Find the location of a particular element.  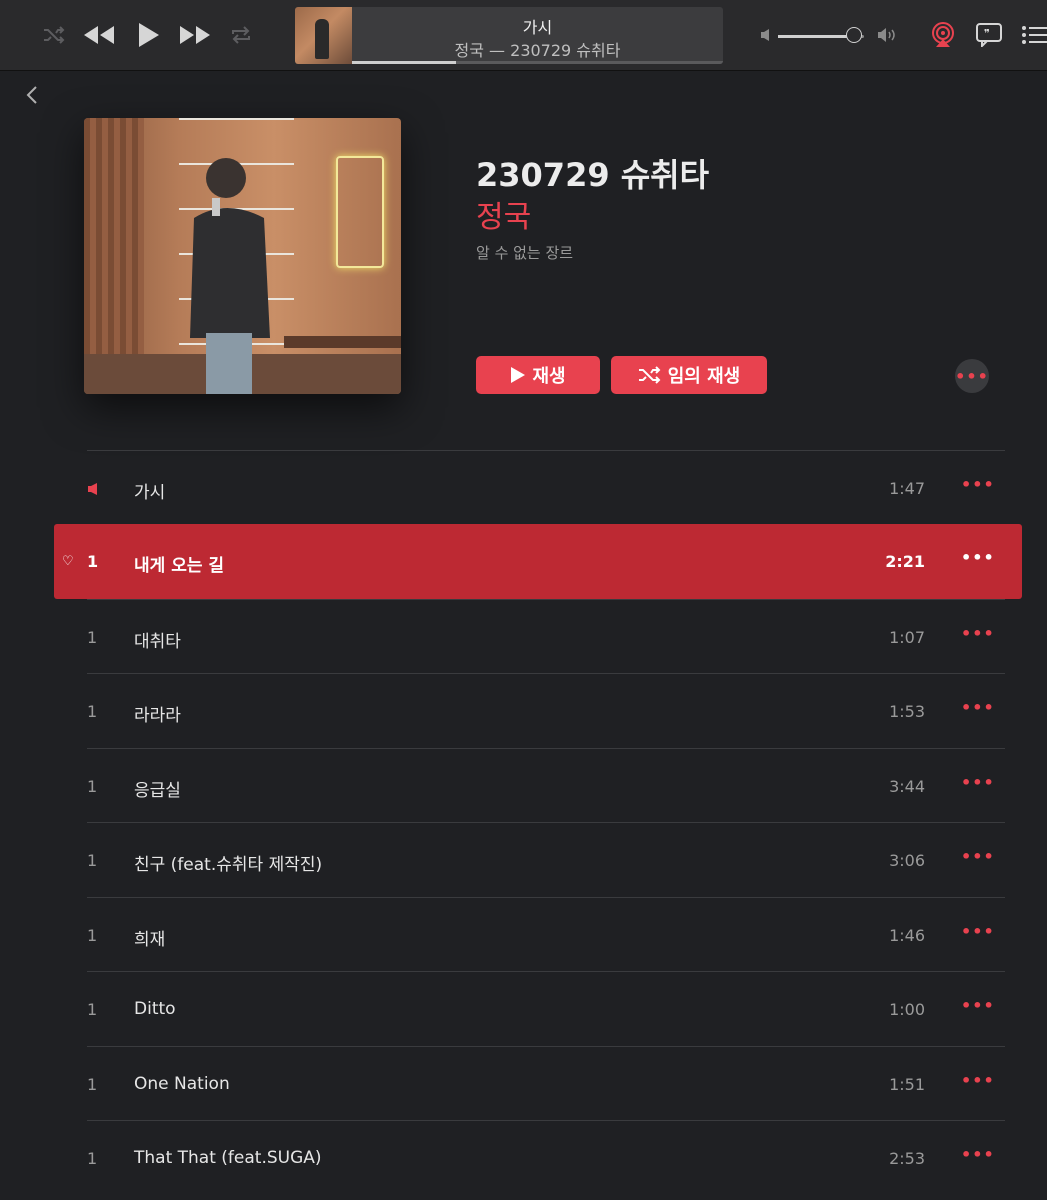

track-duration: 1:51 is located at coordinates (907, 1084).